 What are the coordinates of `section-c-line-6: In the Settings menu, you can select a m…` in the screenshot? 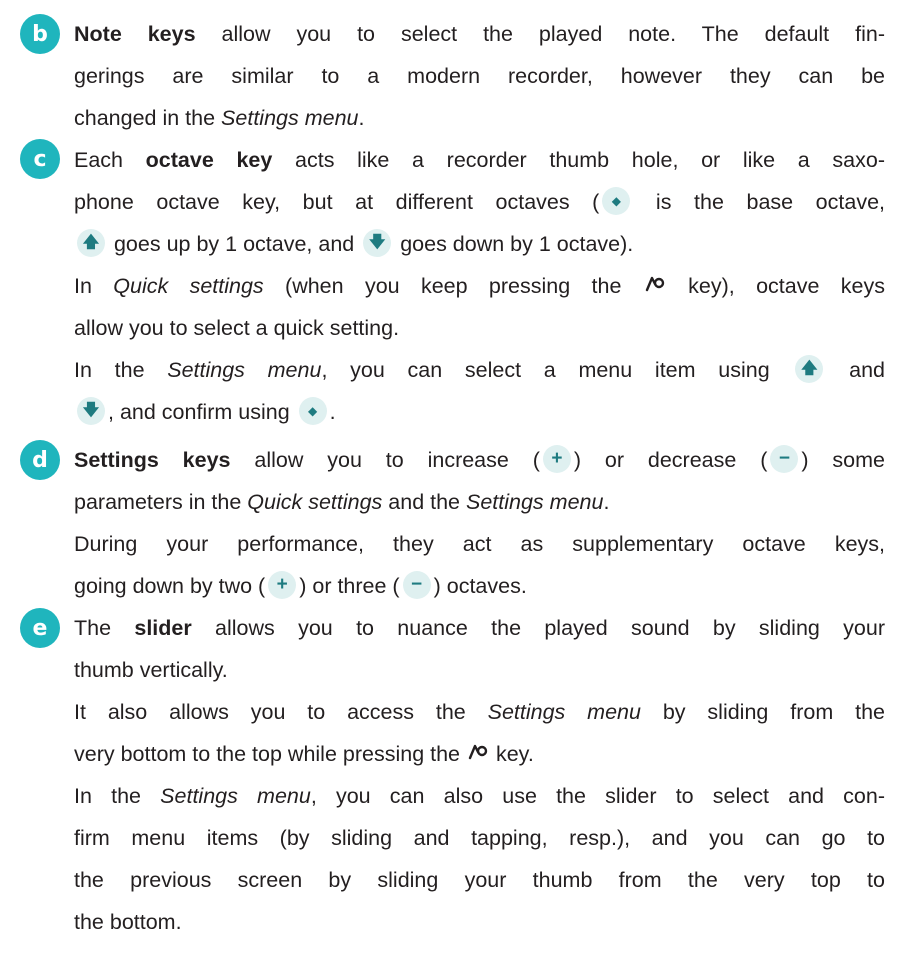 It's located at (479, 370).